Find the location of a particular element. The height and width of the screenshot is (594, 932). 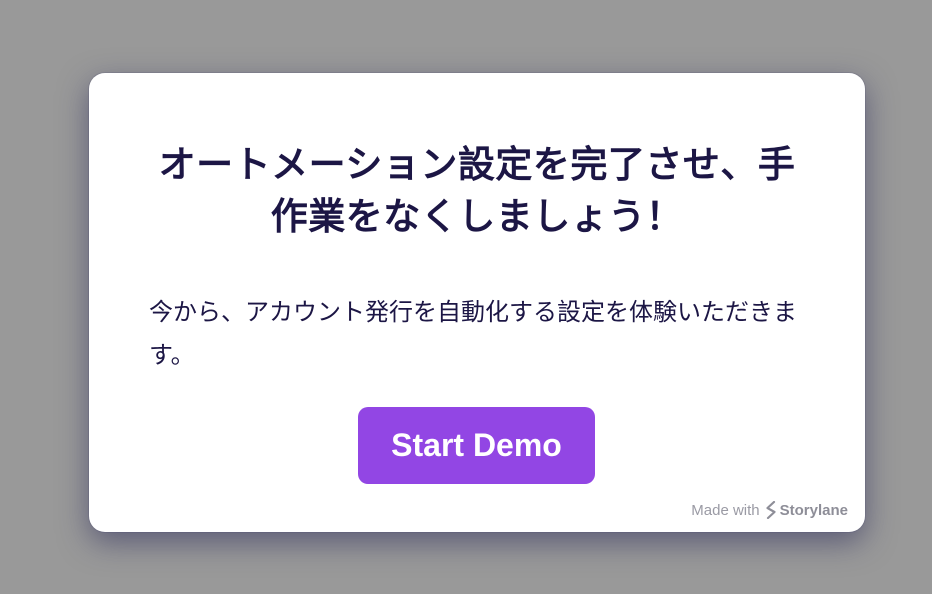

storylane-logo-icon is located at coordinates (771, 510).